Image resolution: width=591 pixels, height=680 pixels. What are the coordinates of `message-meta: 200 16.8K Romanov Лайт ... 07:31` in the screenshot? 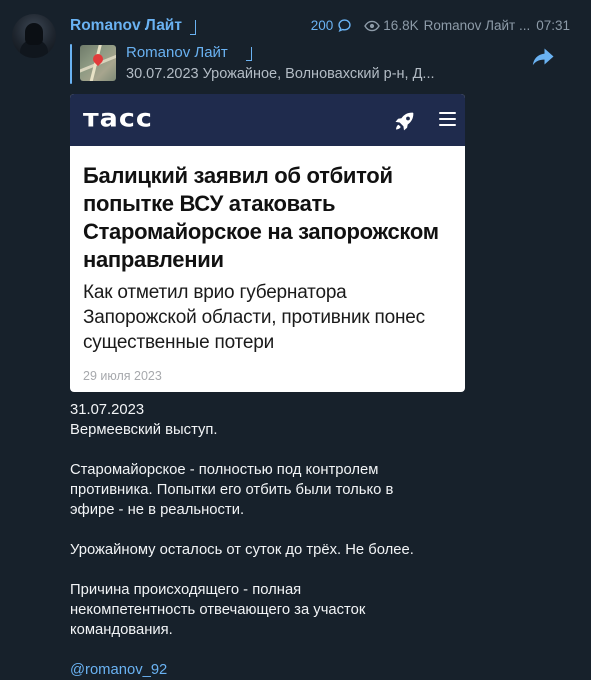 It's located at (440, 25).